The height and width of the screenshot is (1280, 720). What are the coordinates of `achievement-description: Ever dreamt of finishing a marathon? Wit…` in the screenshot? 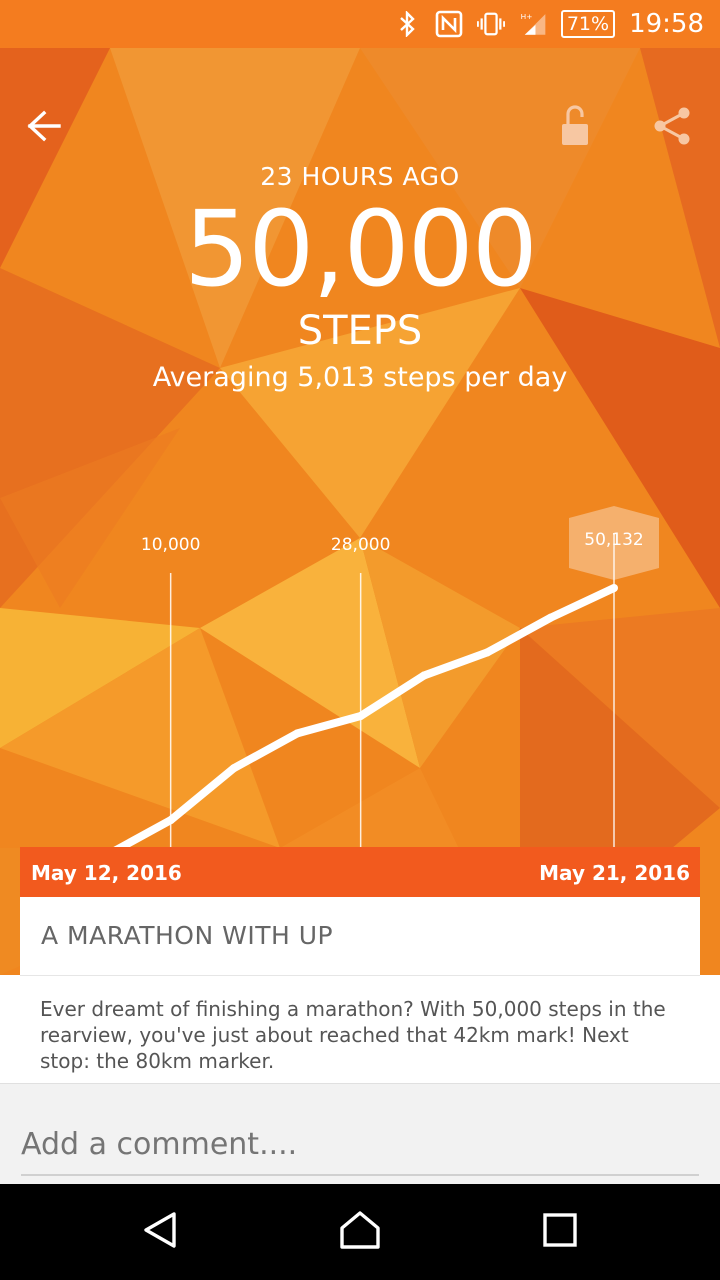 It's located at (353, 1035).